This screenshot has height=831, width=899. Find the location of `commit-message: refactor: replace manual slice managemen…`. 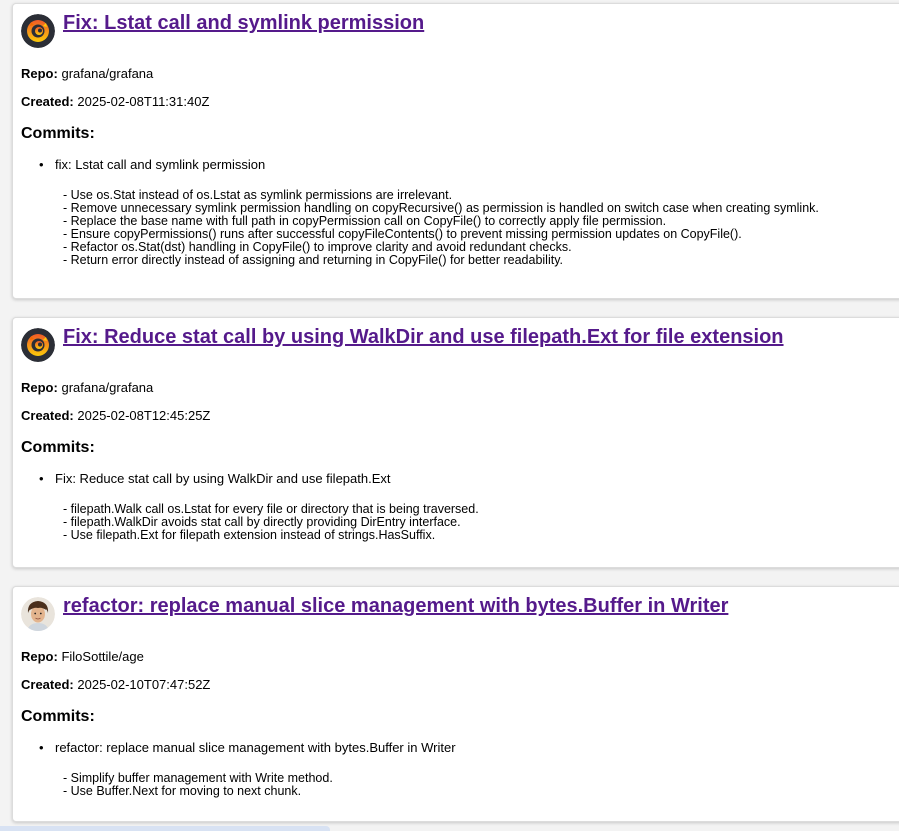

commit-message: refactor: replace manual slice managemen… is located at coordinates (255, 747).